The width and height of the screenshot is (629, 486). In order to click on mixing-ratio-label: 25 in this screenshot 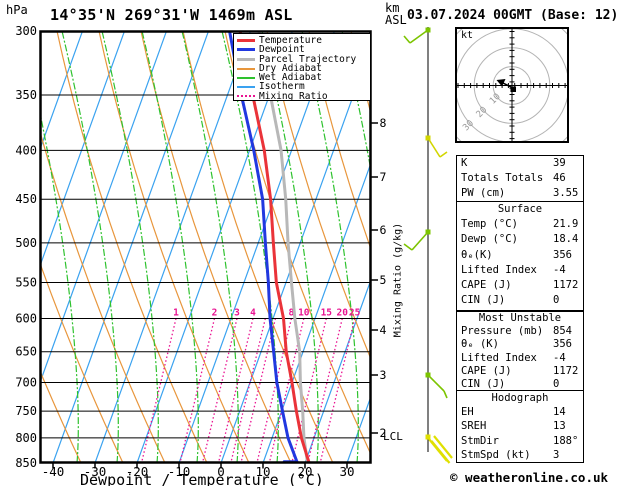, I will do `click(355, 313)`.